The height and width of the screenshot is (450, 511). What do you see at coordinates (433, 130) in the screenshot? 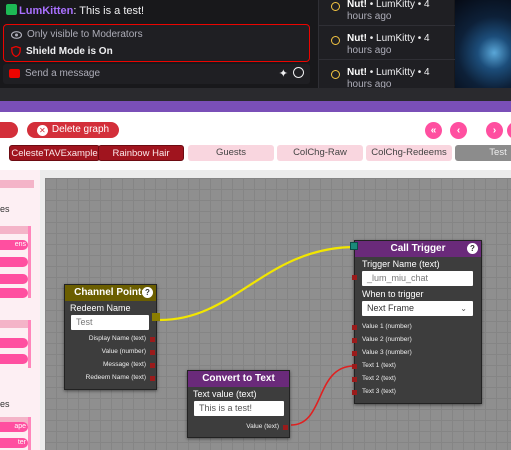
I see `nav-first-button: «` at bounding box center [433, 130].